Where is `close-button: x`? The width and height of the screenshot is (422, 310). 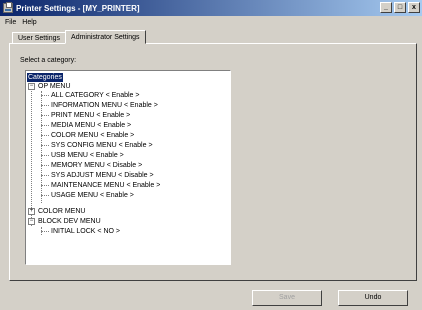
close-button: x is located at coordinates (414, 7).